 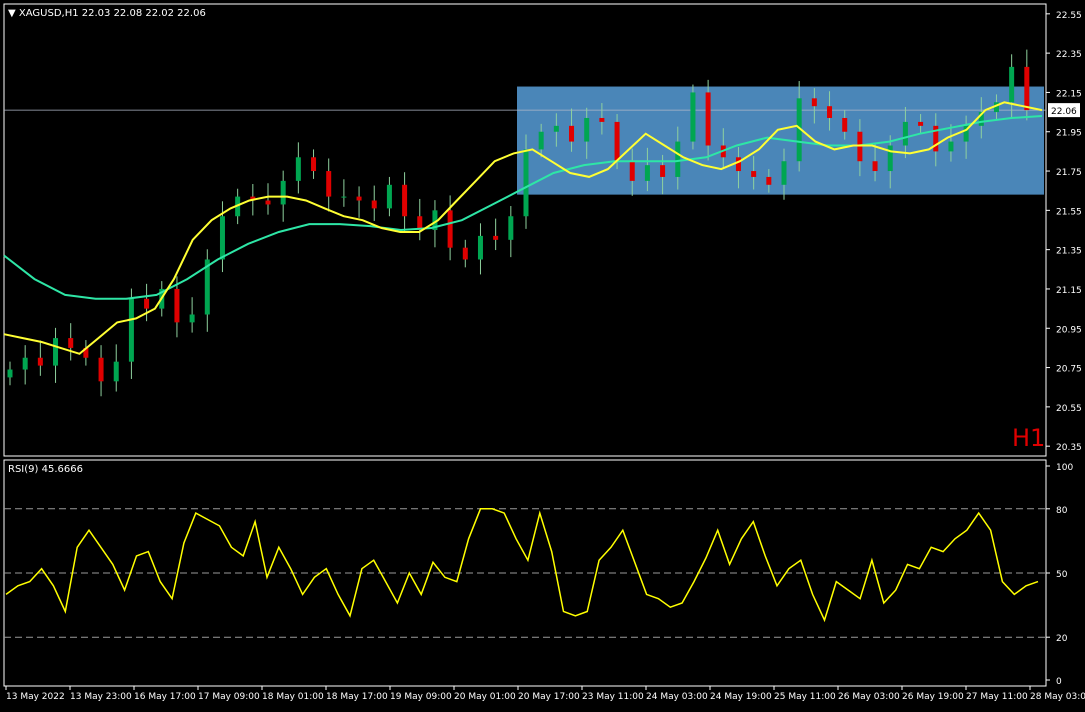 What do you see at coordinates (1069, 173) in the screenshot?
I see `y-tick-label: 21.75` at bounding box center [1069, 173].